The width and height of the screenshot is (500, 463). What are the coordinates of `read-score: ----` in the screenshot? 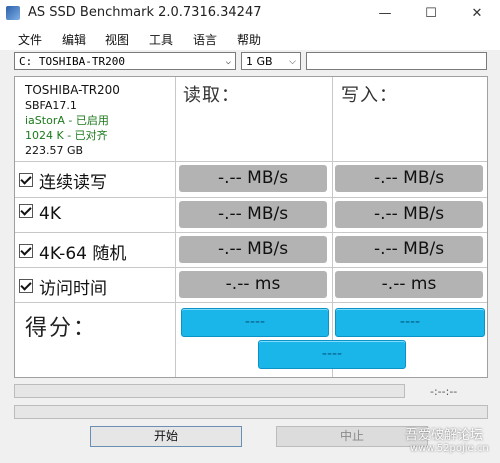 It's located at (255, 322).